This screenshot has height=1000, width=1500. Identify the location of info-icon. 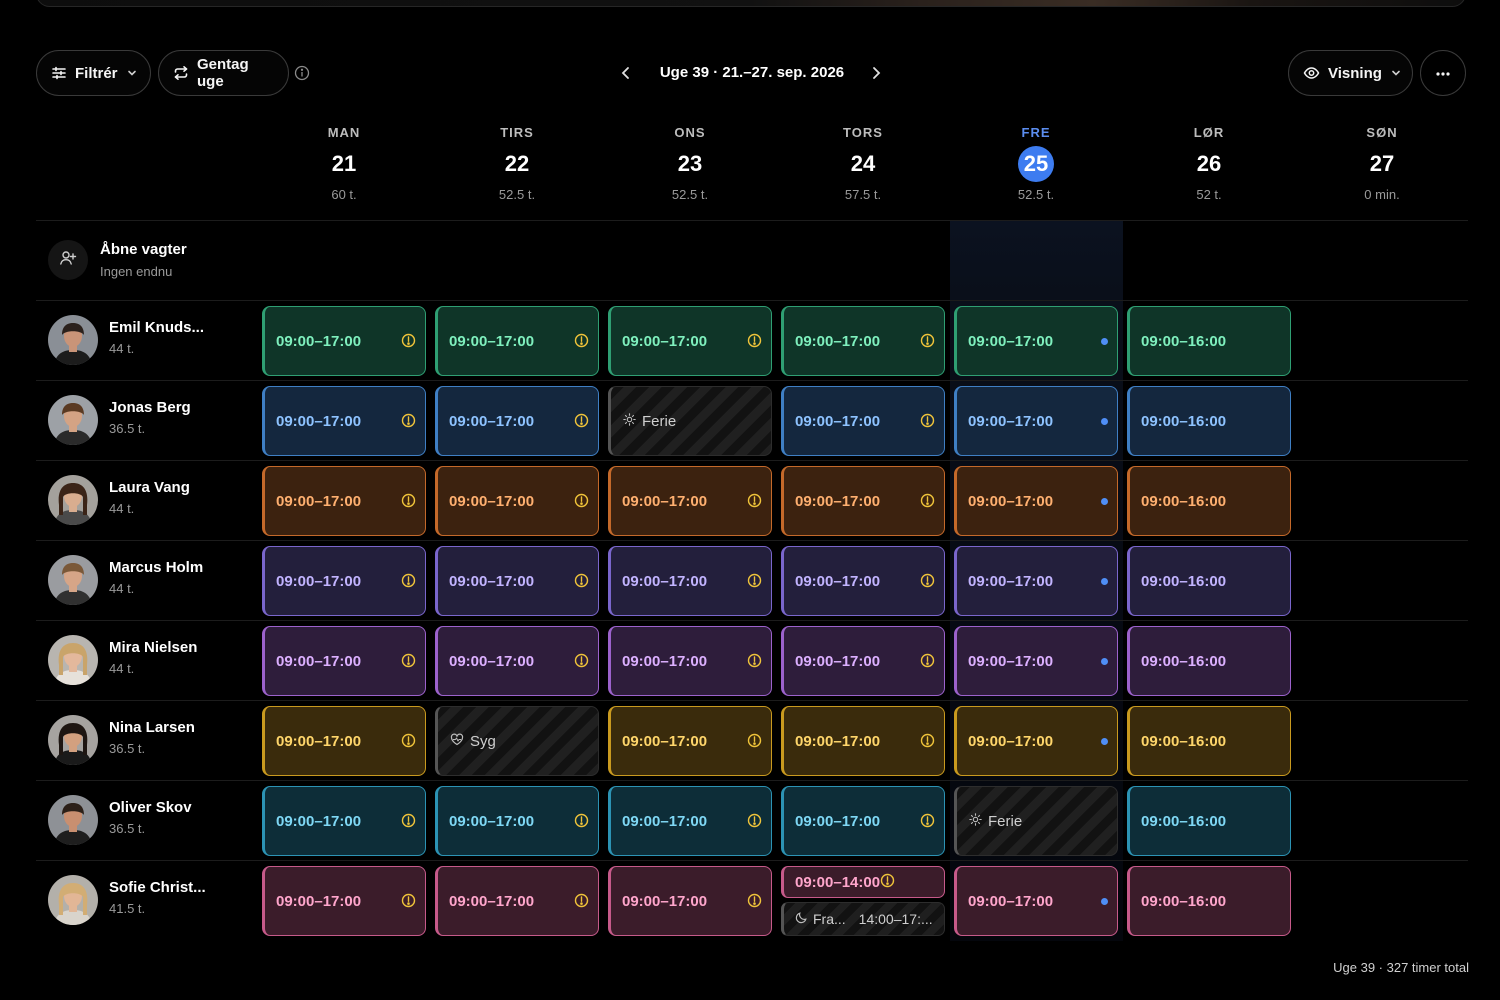
(302, 75).